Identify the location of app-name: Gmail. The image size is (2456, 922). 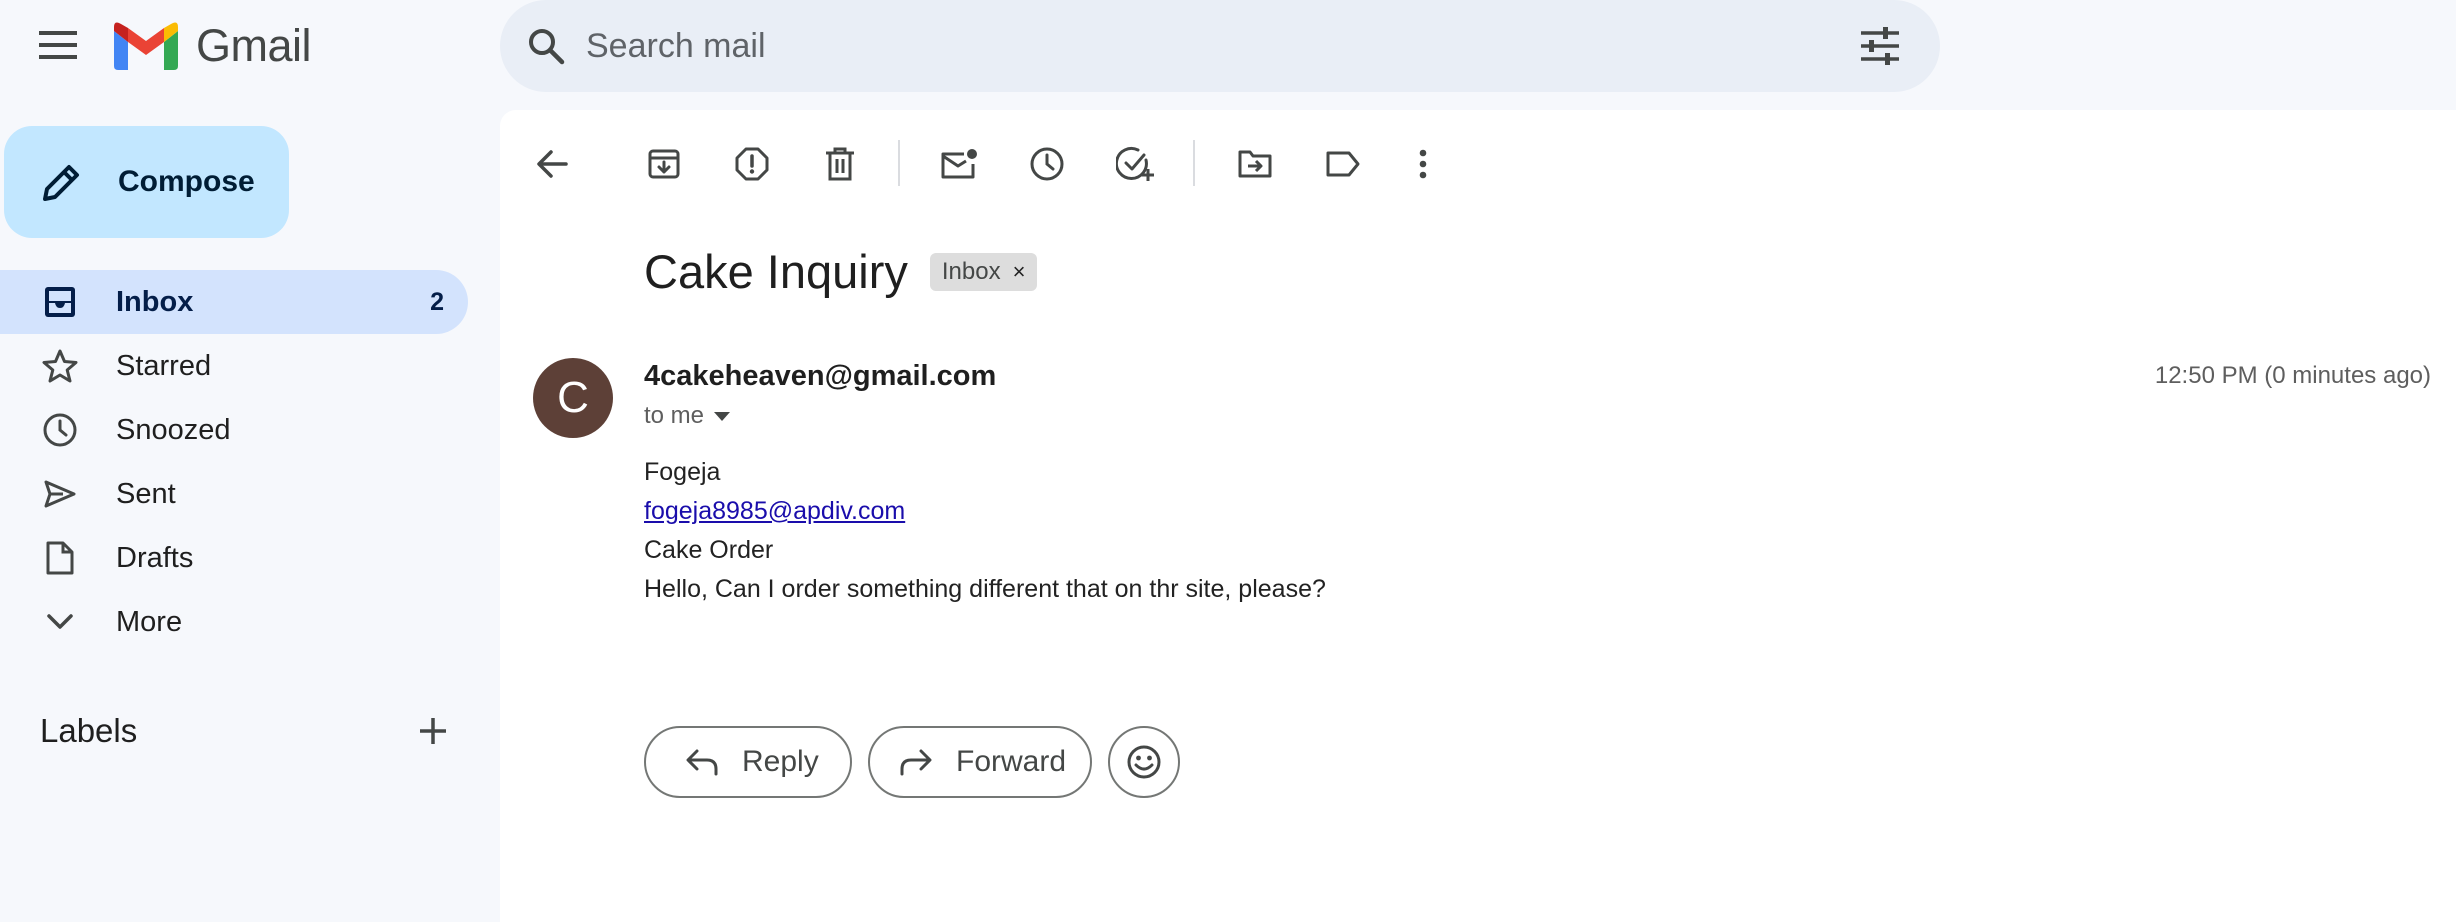
(254, 45).